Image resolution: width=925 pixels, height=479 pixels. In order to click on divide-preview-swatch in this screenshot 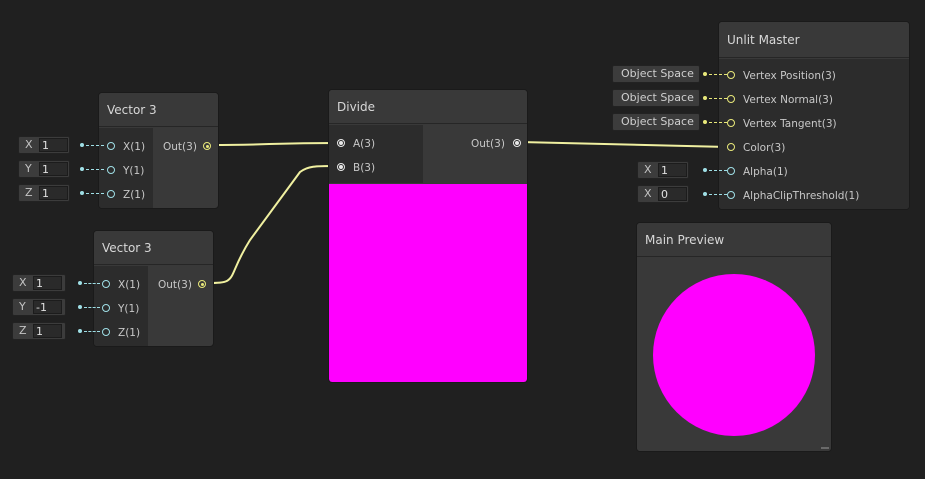, I will do `click(428, 283)`.